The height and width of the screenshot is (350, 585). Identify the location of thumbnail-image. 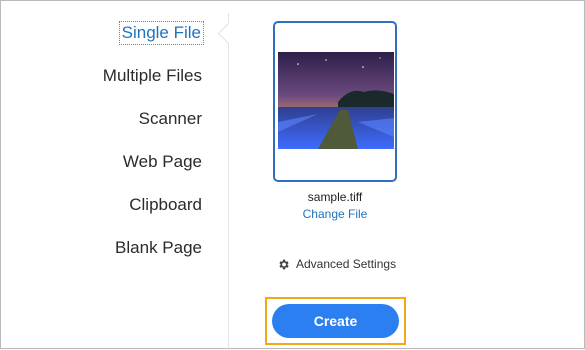
(336, 100).